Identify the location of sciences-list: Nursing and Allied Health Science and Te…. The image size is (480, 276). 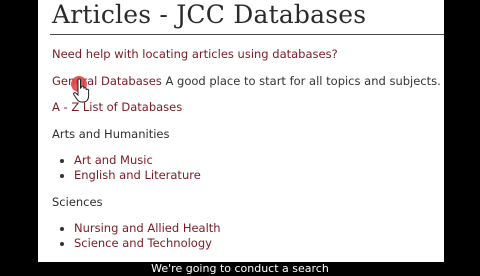
(140, 236).